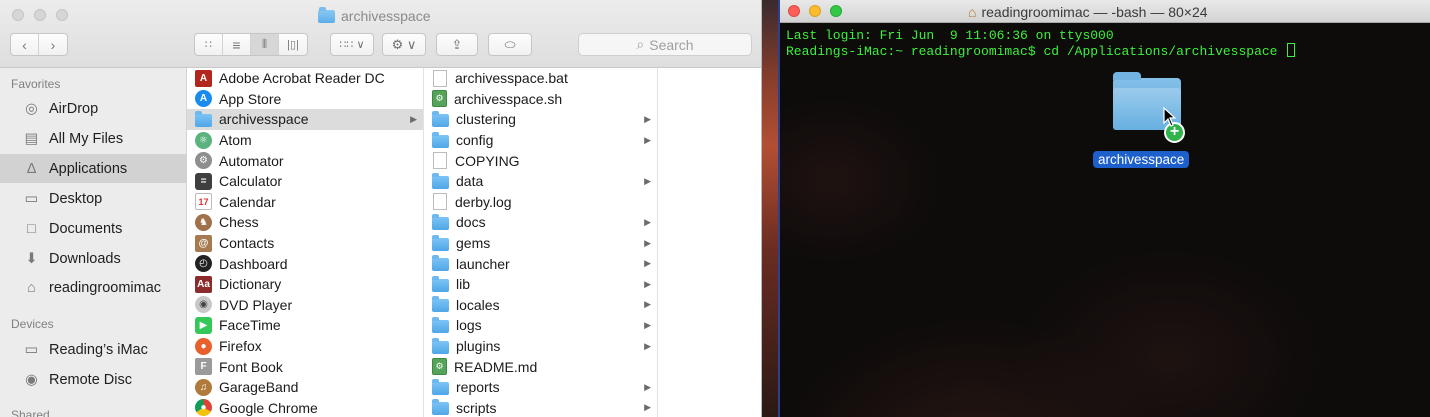  Describe the element at coordinates (540, 263) in the screenshot. I see `list-item: launcher ▶` at that location.